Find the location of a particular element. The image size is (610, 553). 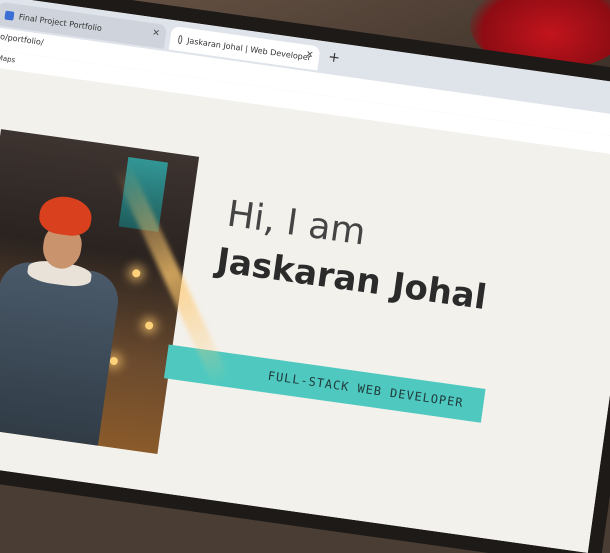

bookmark-maps: Maps is located at coordinates (8, 58).